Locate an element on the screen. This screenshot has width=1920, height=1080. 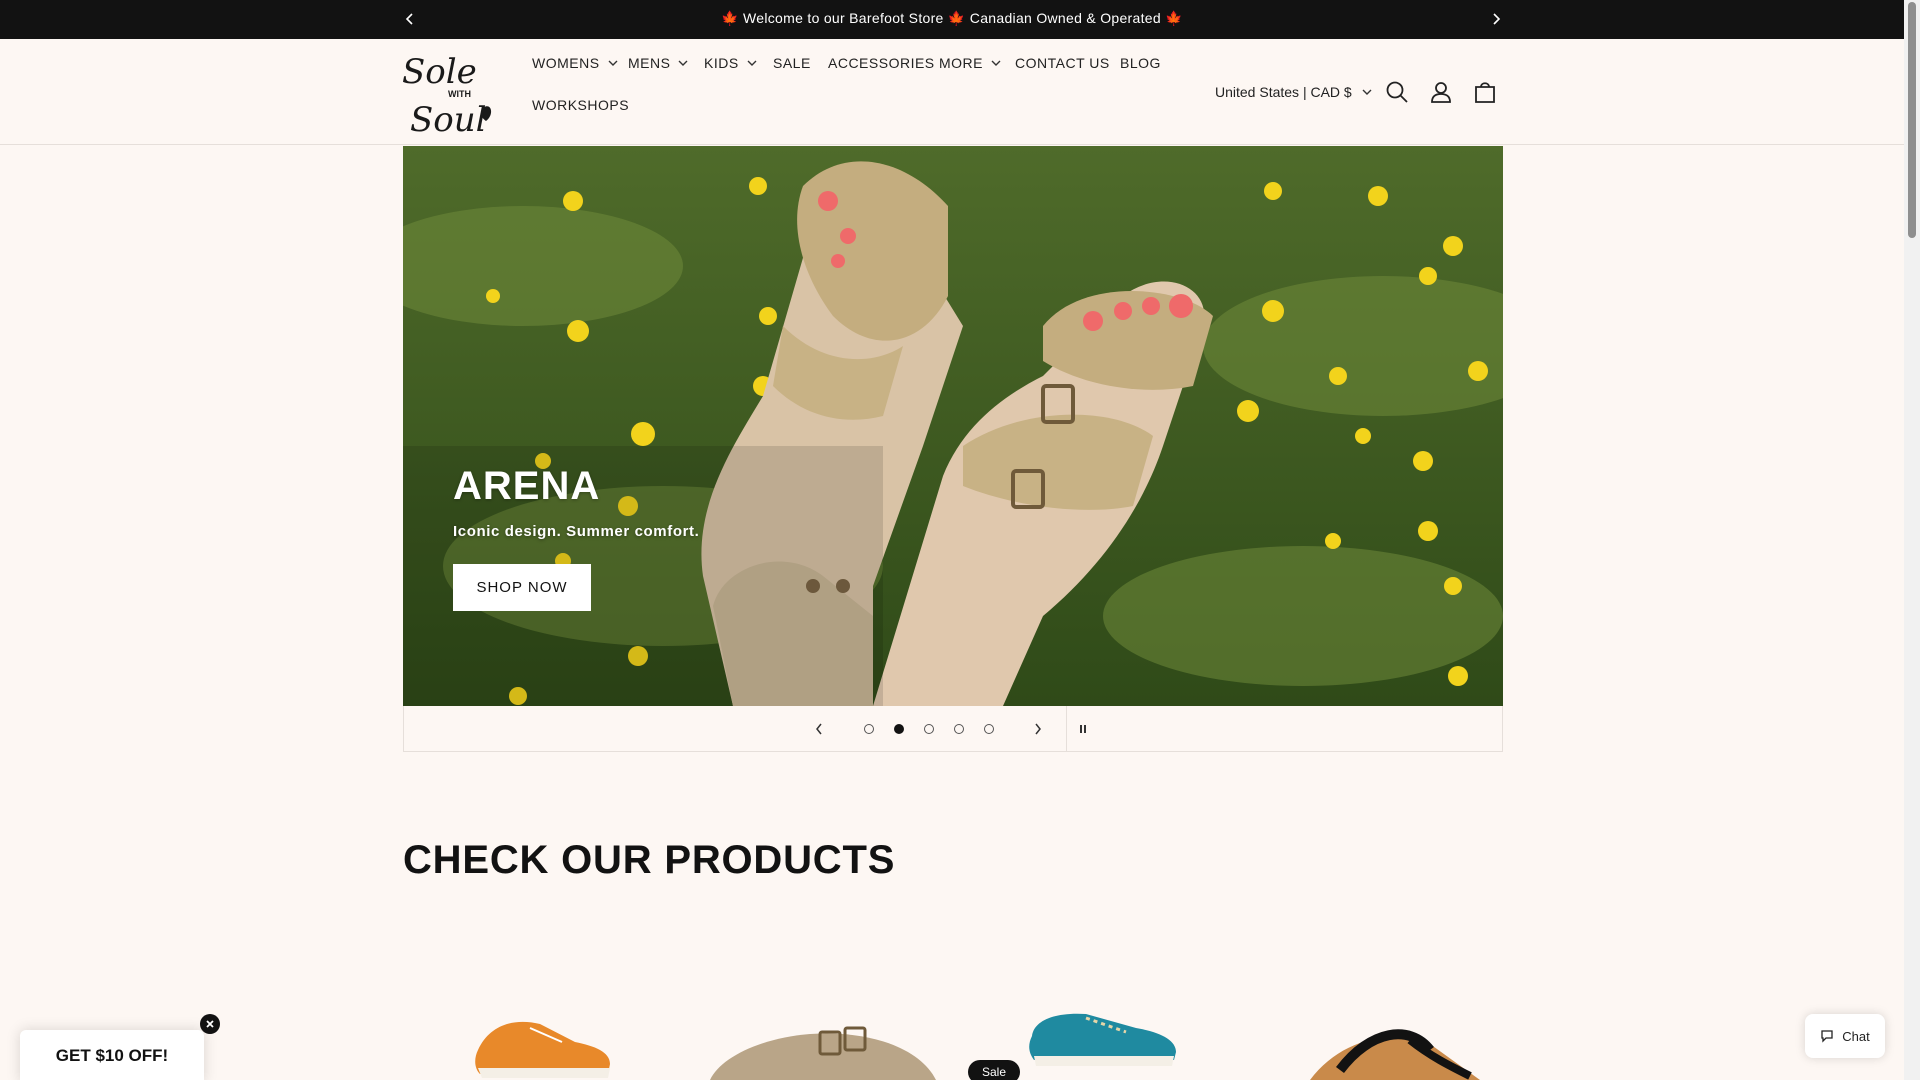
slide-next-button is located at coordinates (1038, 729).